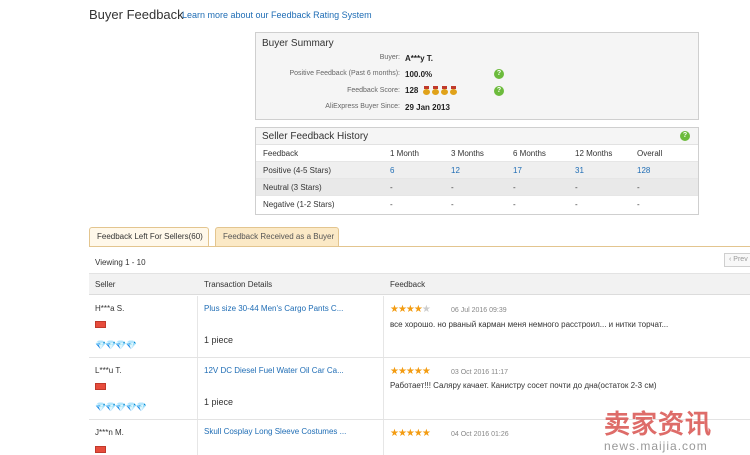 This screenshot has width=750, height=455. Describe the element at coordinates (116, 345) in the screenshot. I see `diamond-rating-icon: 💎💎💎💎` at that location.